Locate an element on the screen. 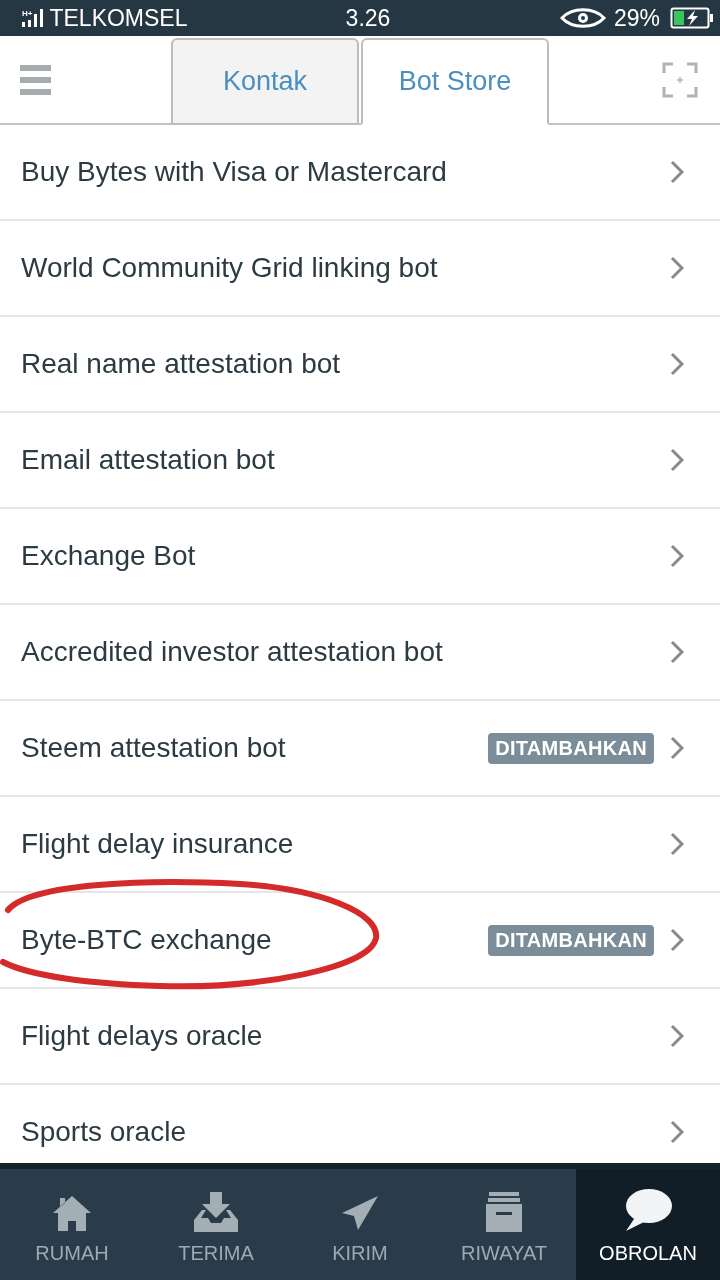  download-tray-icon is located at coordinates (216, 1212).